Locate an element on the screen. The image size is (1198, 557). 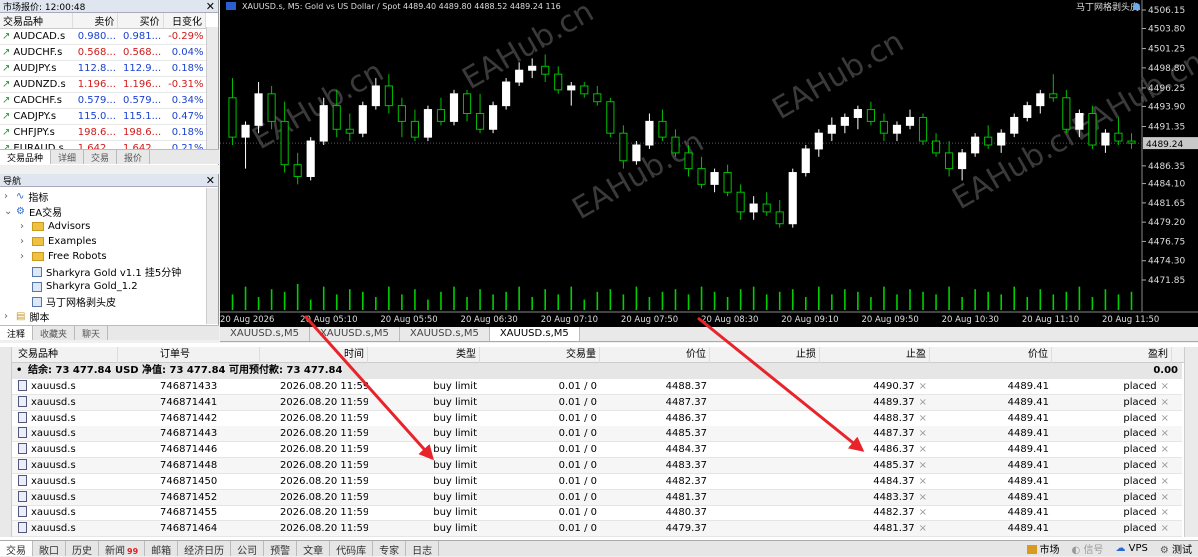
mw-tab: 详细 is located at coordinates (67, 157).